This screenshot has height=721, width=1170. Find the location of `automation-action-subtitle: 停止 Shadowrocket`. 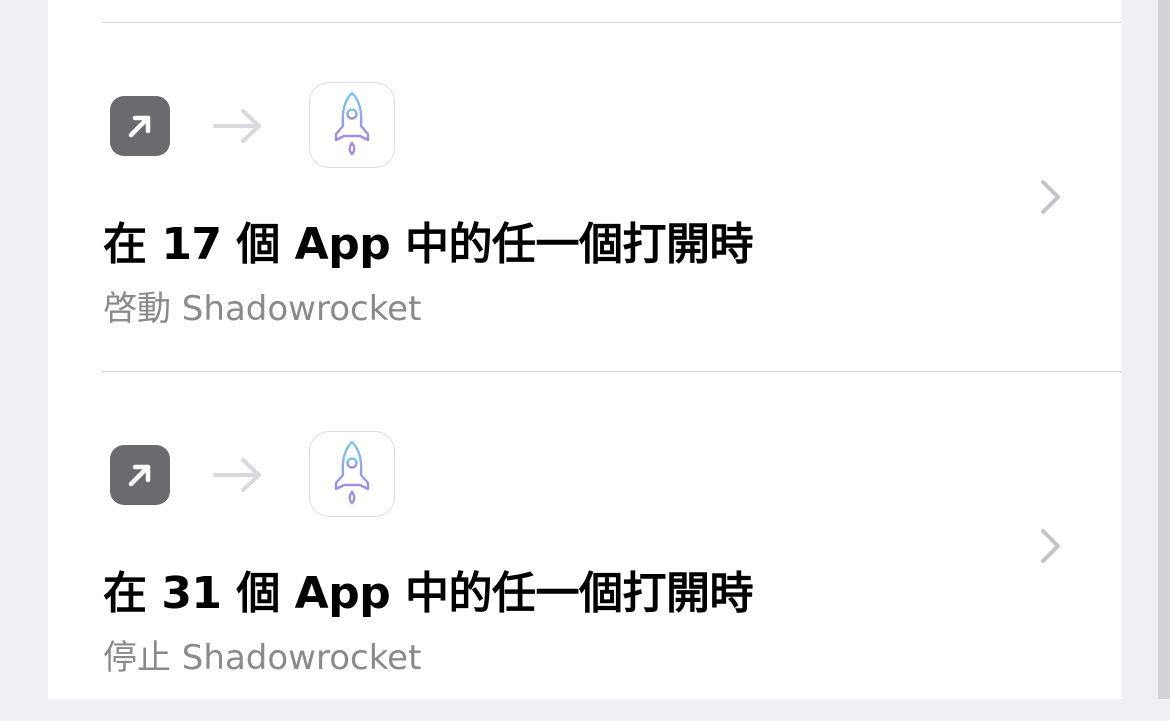

automation-action-subtitle: 停止 Shadowrocket is located at coordinates (262, 658).